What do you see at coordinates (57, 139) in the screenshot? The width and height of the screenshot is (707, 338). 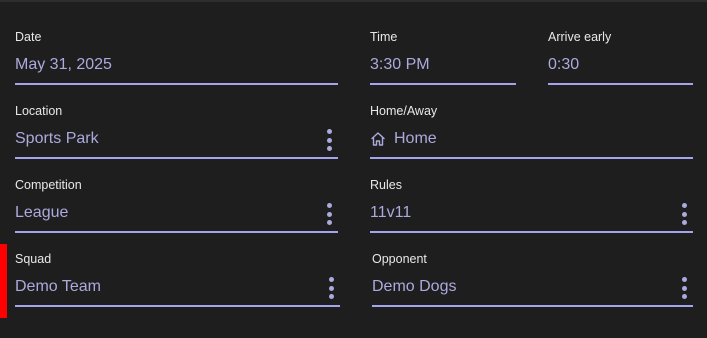 I see `location-value: Sports Park` at bounding box center [57, 139].